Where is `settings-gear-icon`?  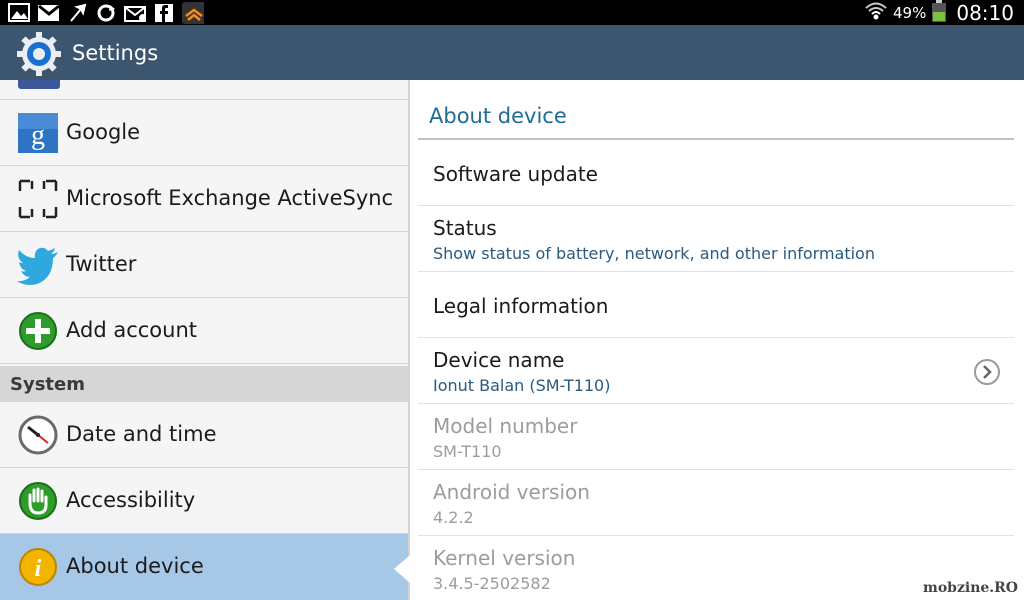 settings-gear-icon is located at coordinates (39, 54).